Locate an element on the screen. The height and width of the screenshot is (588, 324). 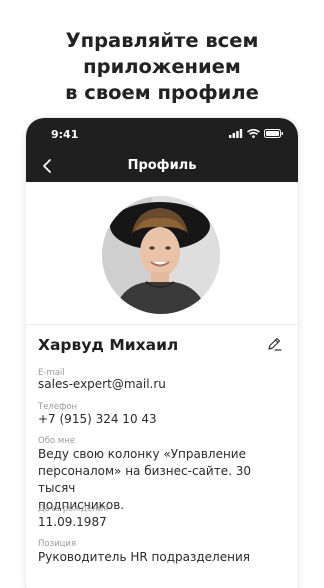
signal-icon is located at coordinates (236, 133).